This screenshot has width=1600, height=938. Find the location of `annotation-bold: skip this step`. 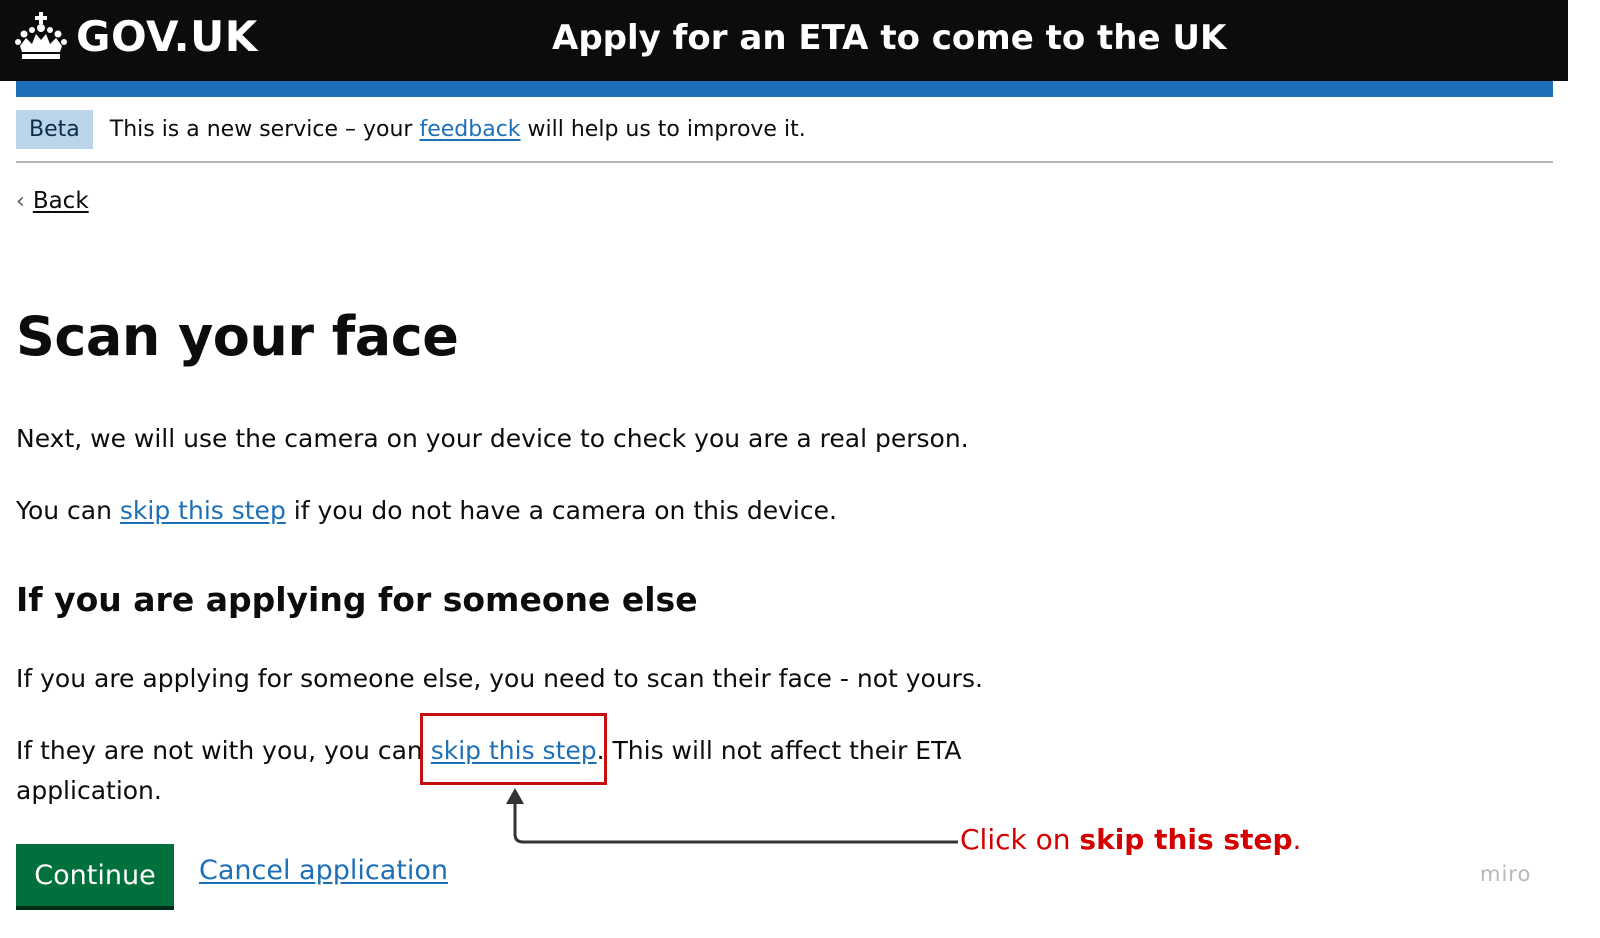

annotation-bold: skip this step is located at coordinates (1186, 839).